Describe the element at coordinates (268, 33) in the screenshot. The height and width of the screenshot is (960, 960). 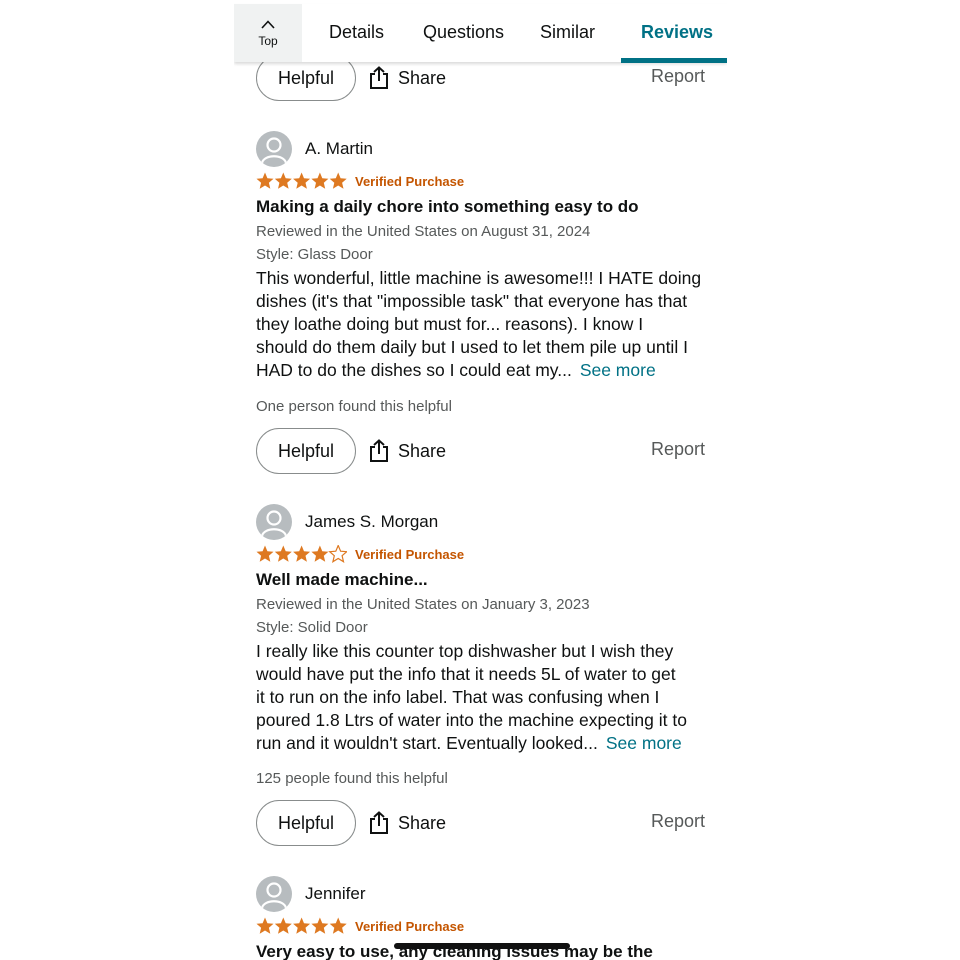
I see `scroll-top-button: Top` at that location.